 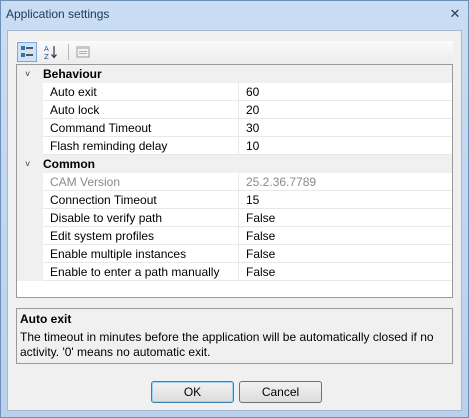 I want to click on property-name: Auto lock, so click(x=141, y=110).